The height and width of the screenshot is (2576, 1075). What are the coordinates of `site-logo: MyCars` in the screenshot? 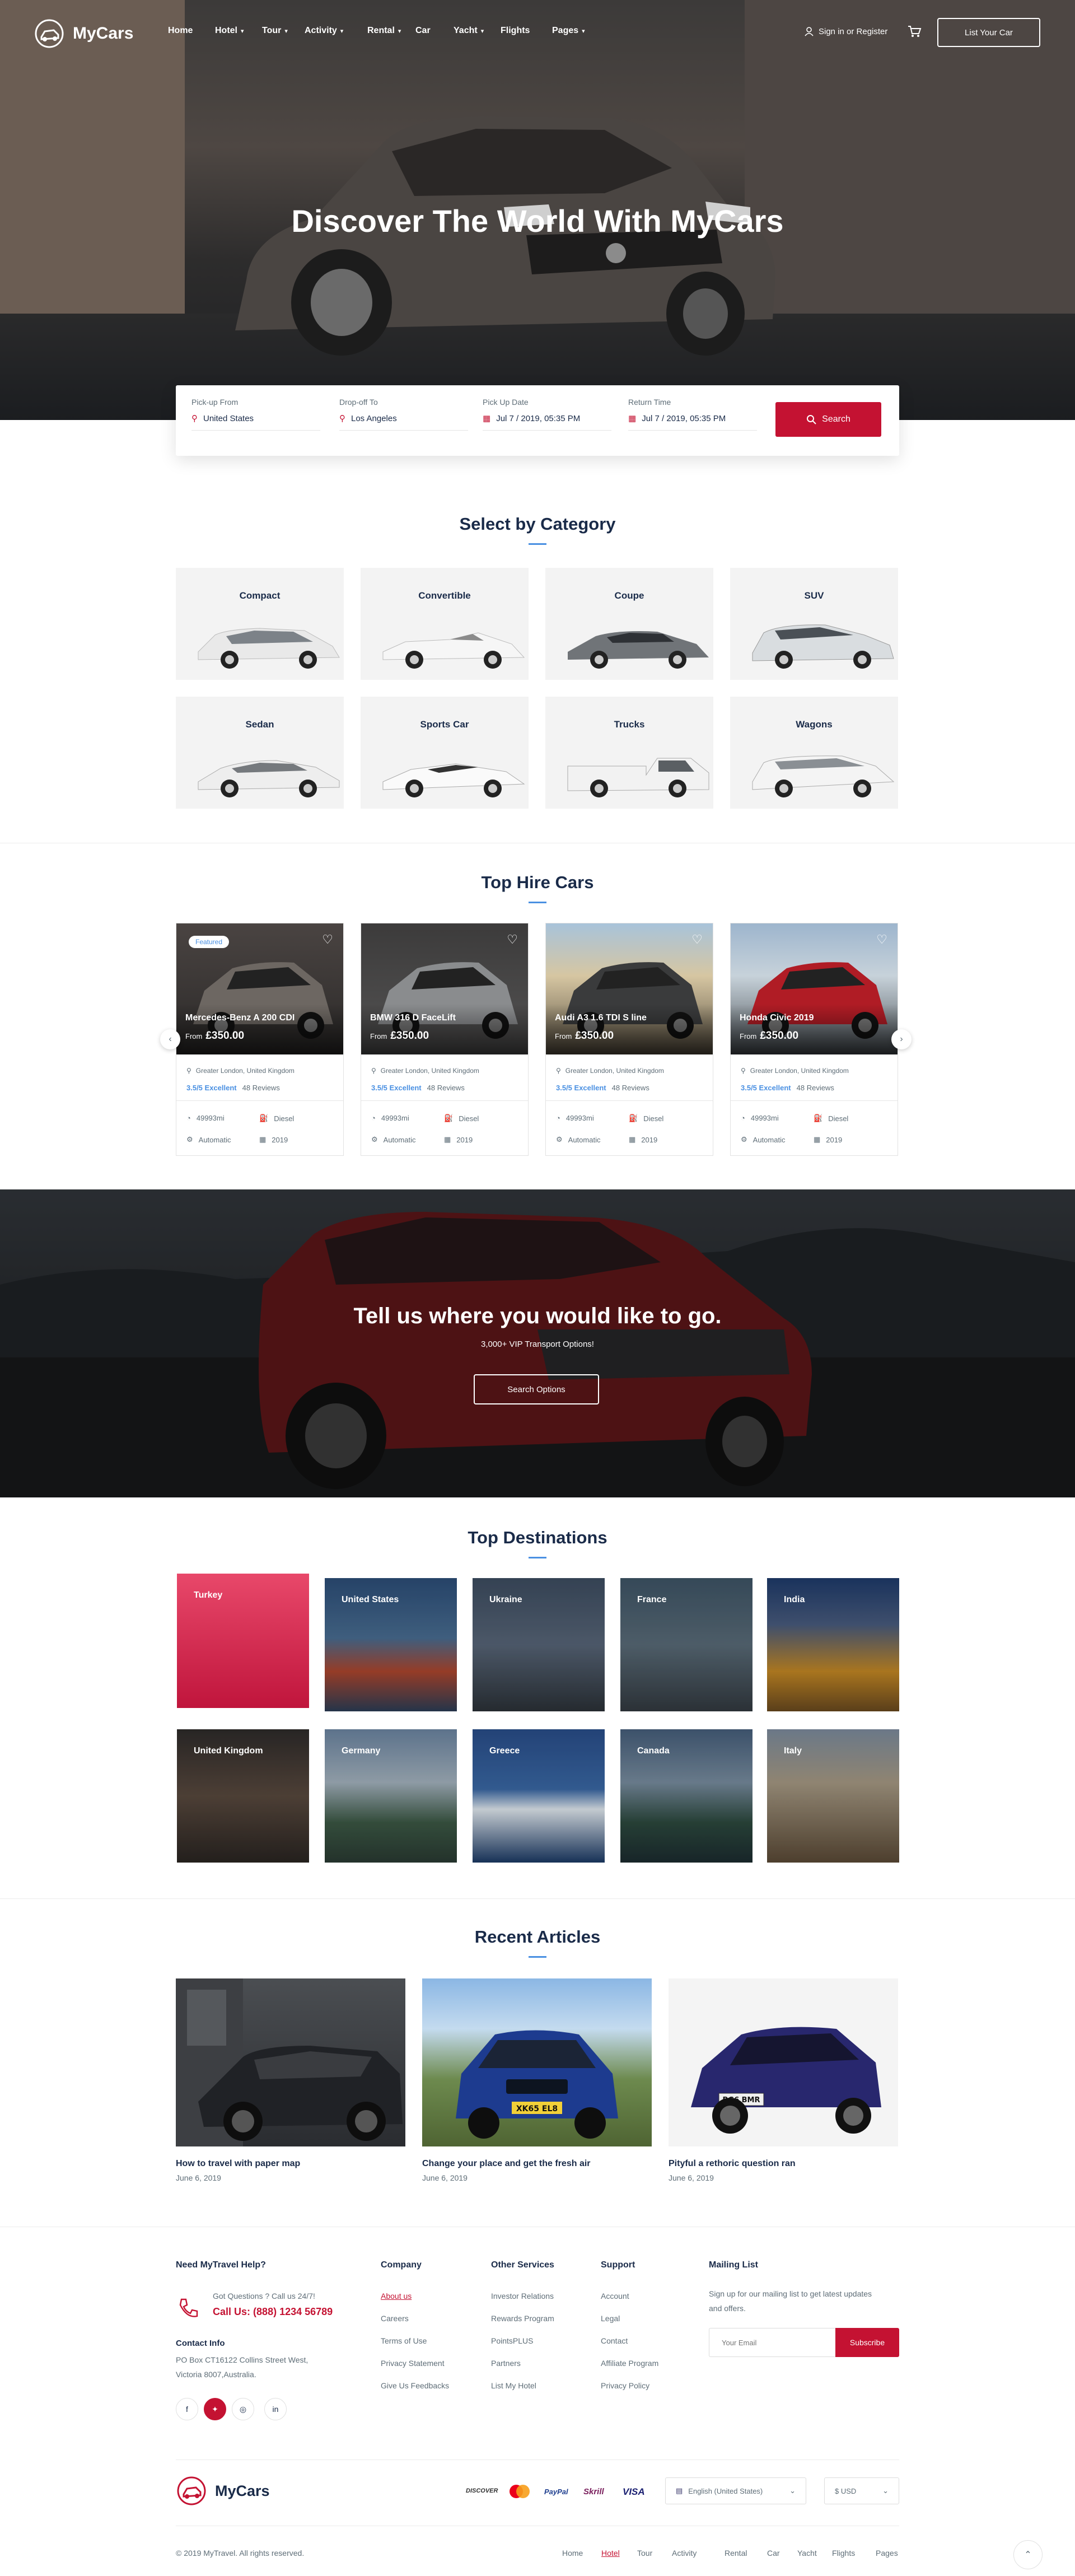 It's located at (83, 34).